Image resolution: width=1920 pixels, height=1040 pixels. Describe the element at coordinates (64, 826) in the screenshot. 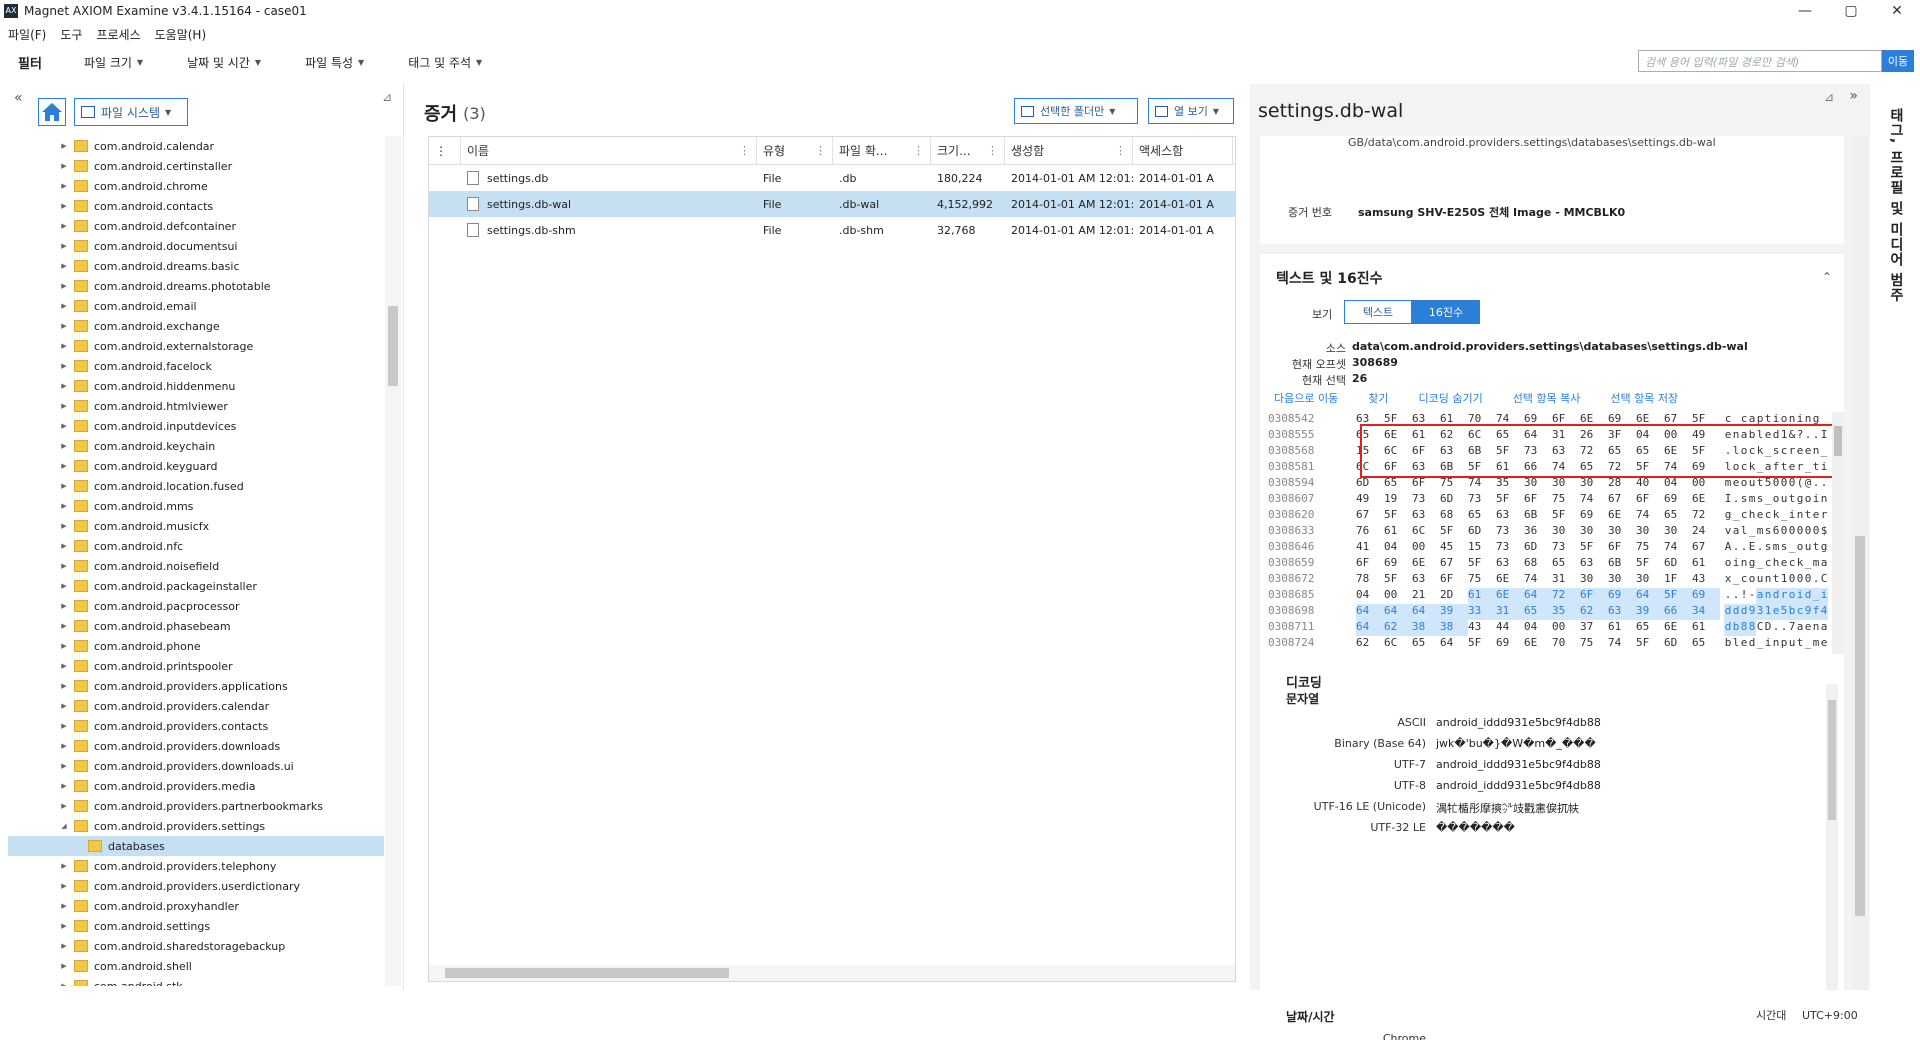

I see `expanded-arrow-icon: ◢` at that location.